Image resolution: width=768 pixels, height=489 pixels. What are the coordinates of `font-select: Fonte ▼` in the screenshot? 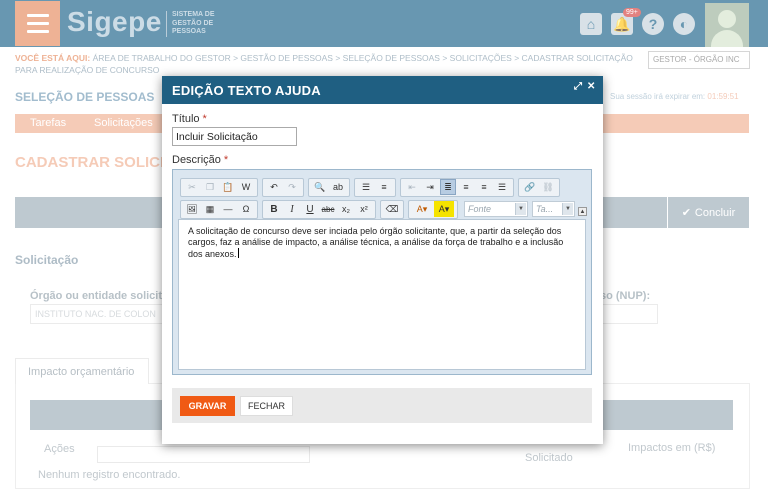 It's located at (496, 209).